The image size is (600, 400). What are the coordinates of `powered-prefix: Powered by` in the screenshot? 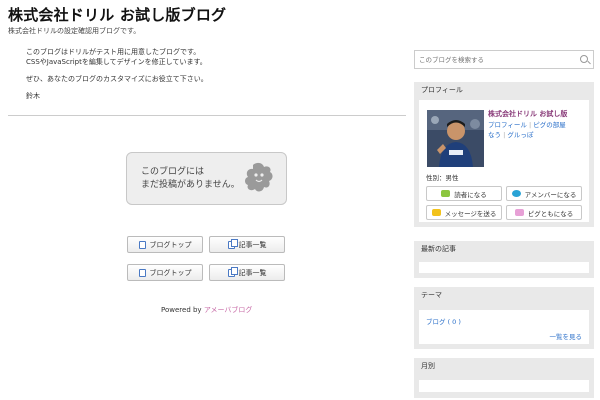 It's located at (181, 310).